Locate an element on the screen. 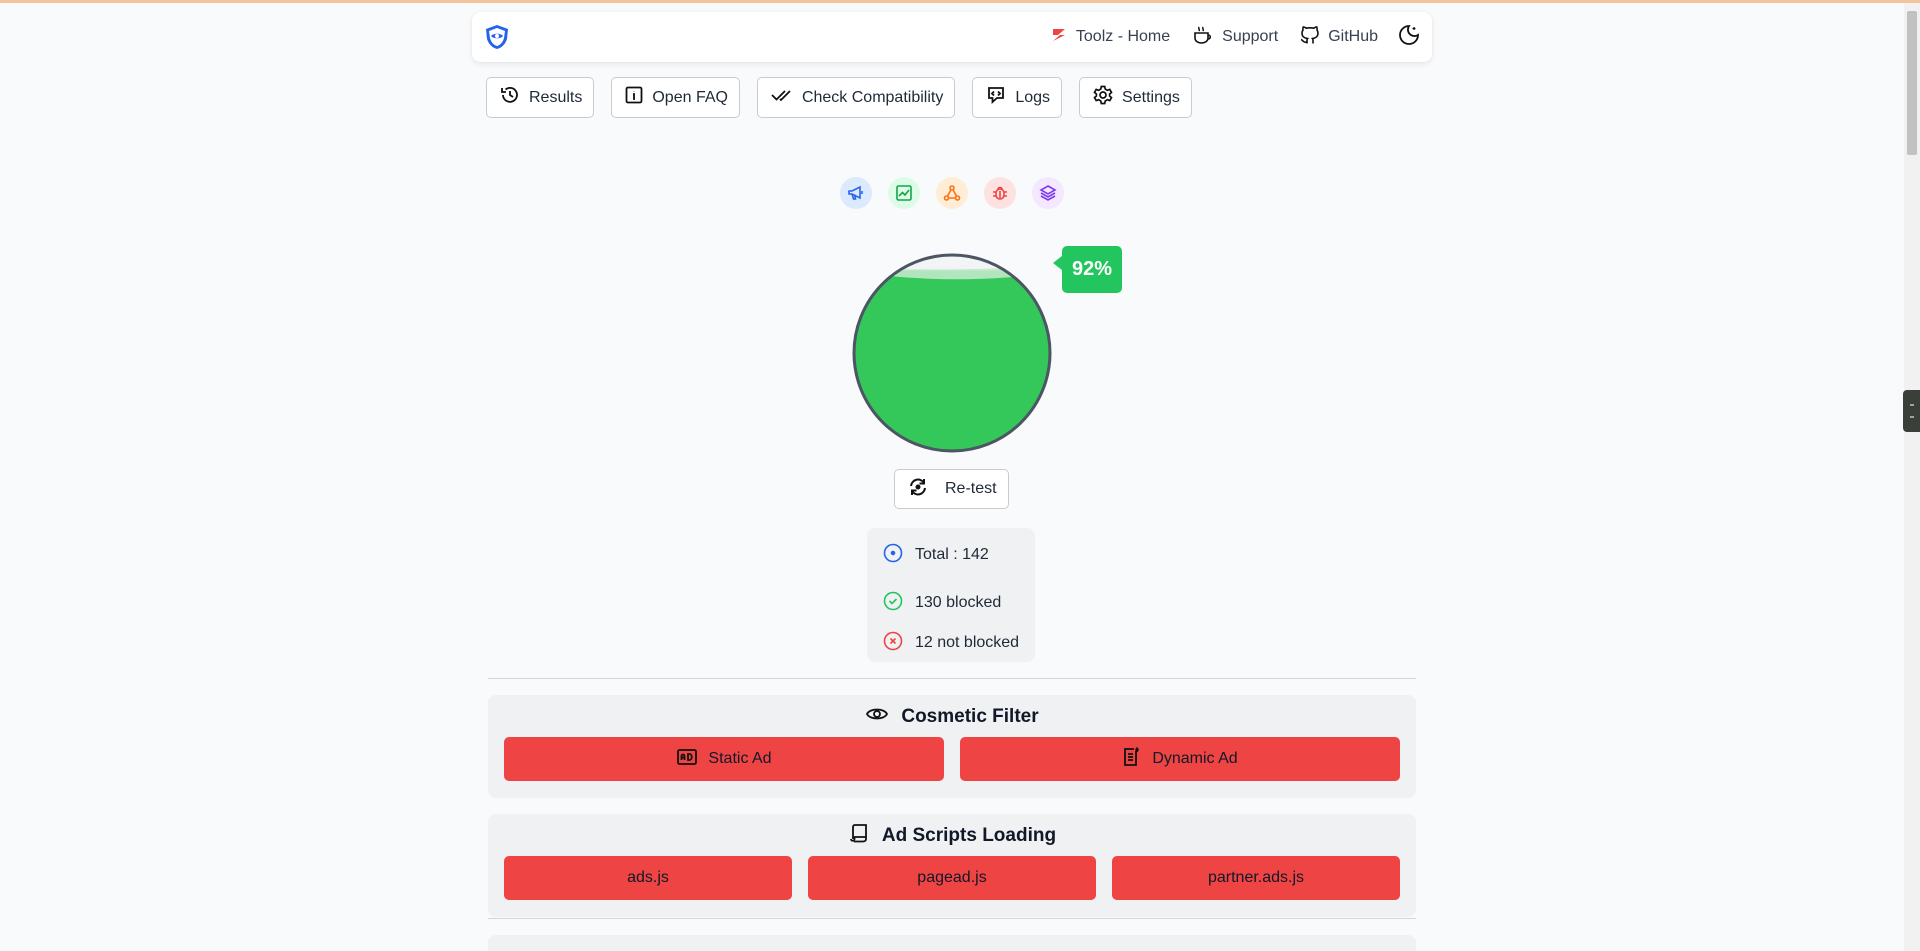  dynamic-ad-label: Dynamic Ad is located at coordinates (1195, 758).